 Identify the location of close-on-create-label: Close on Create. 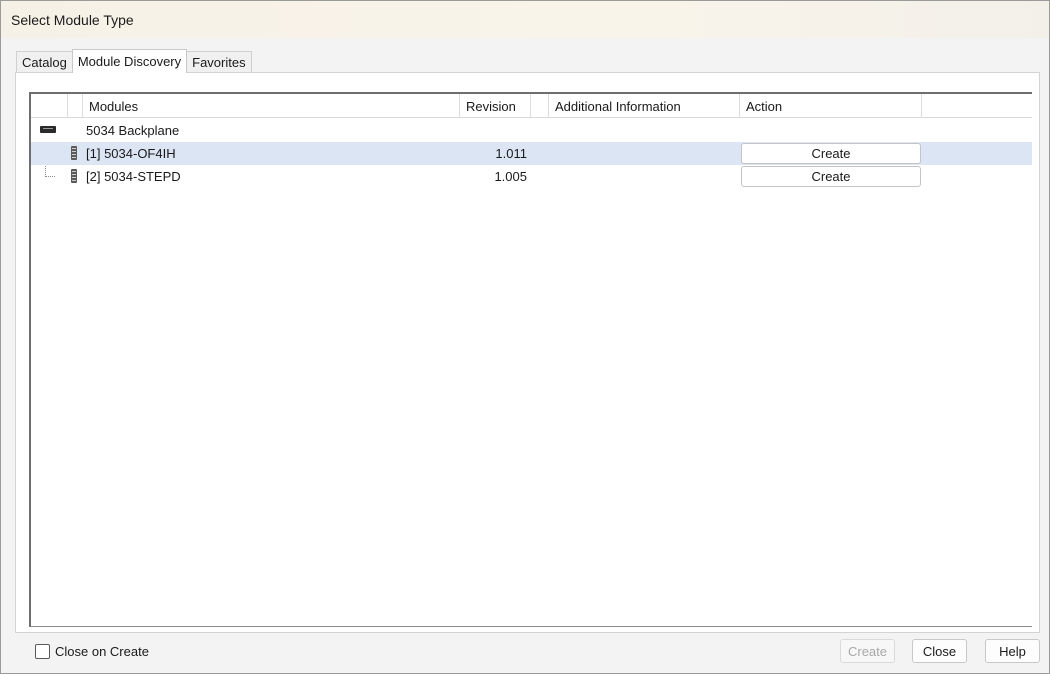
(102, 651).